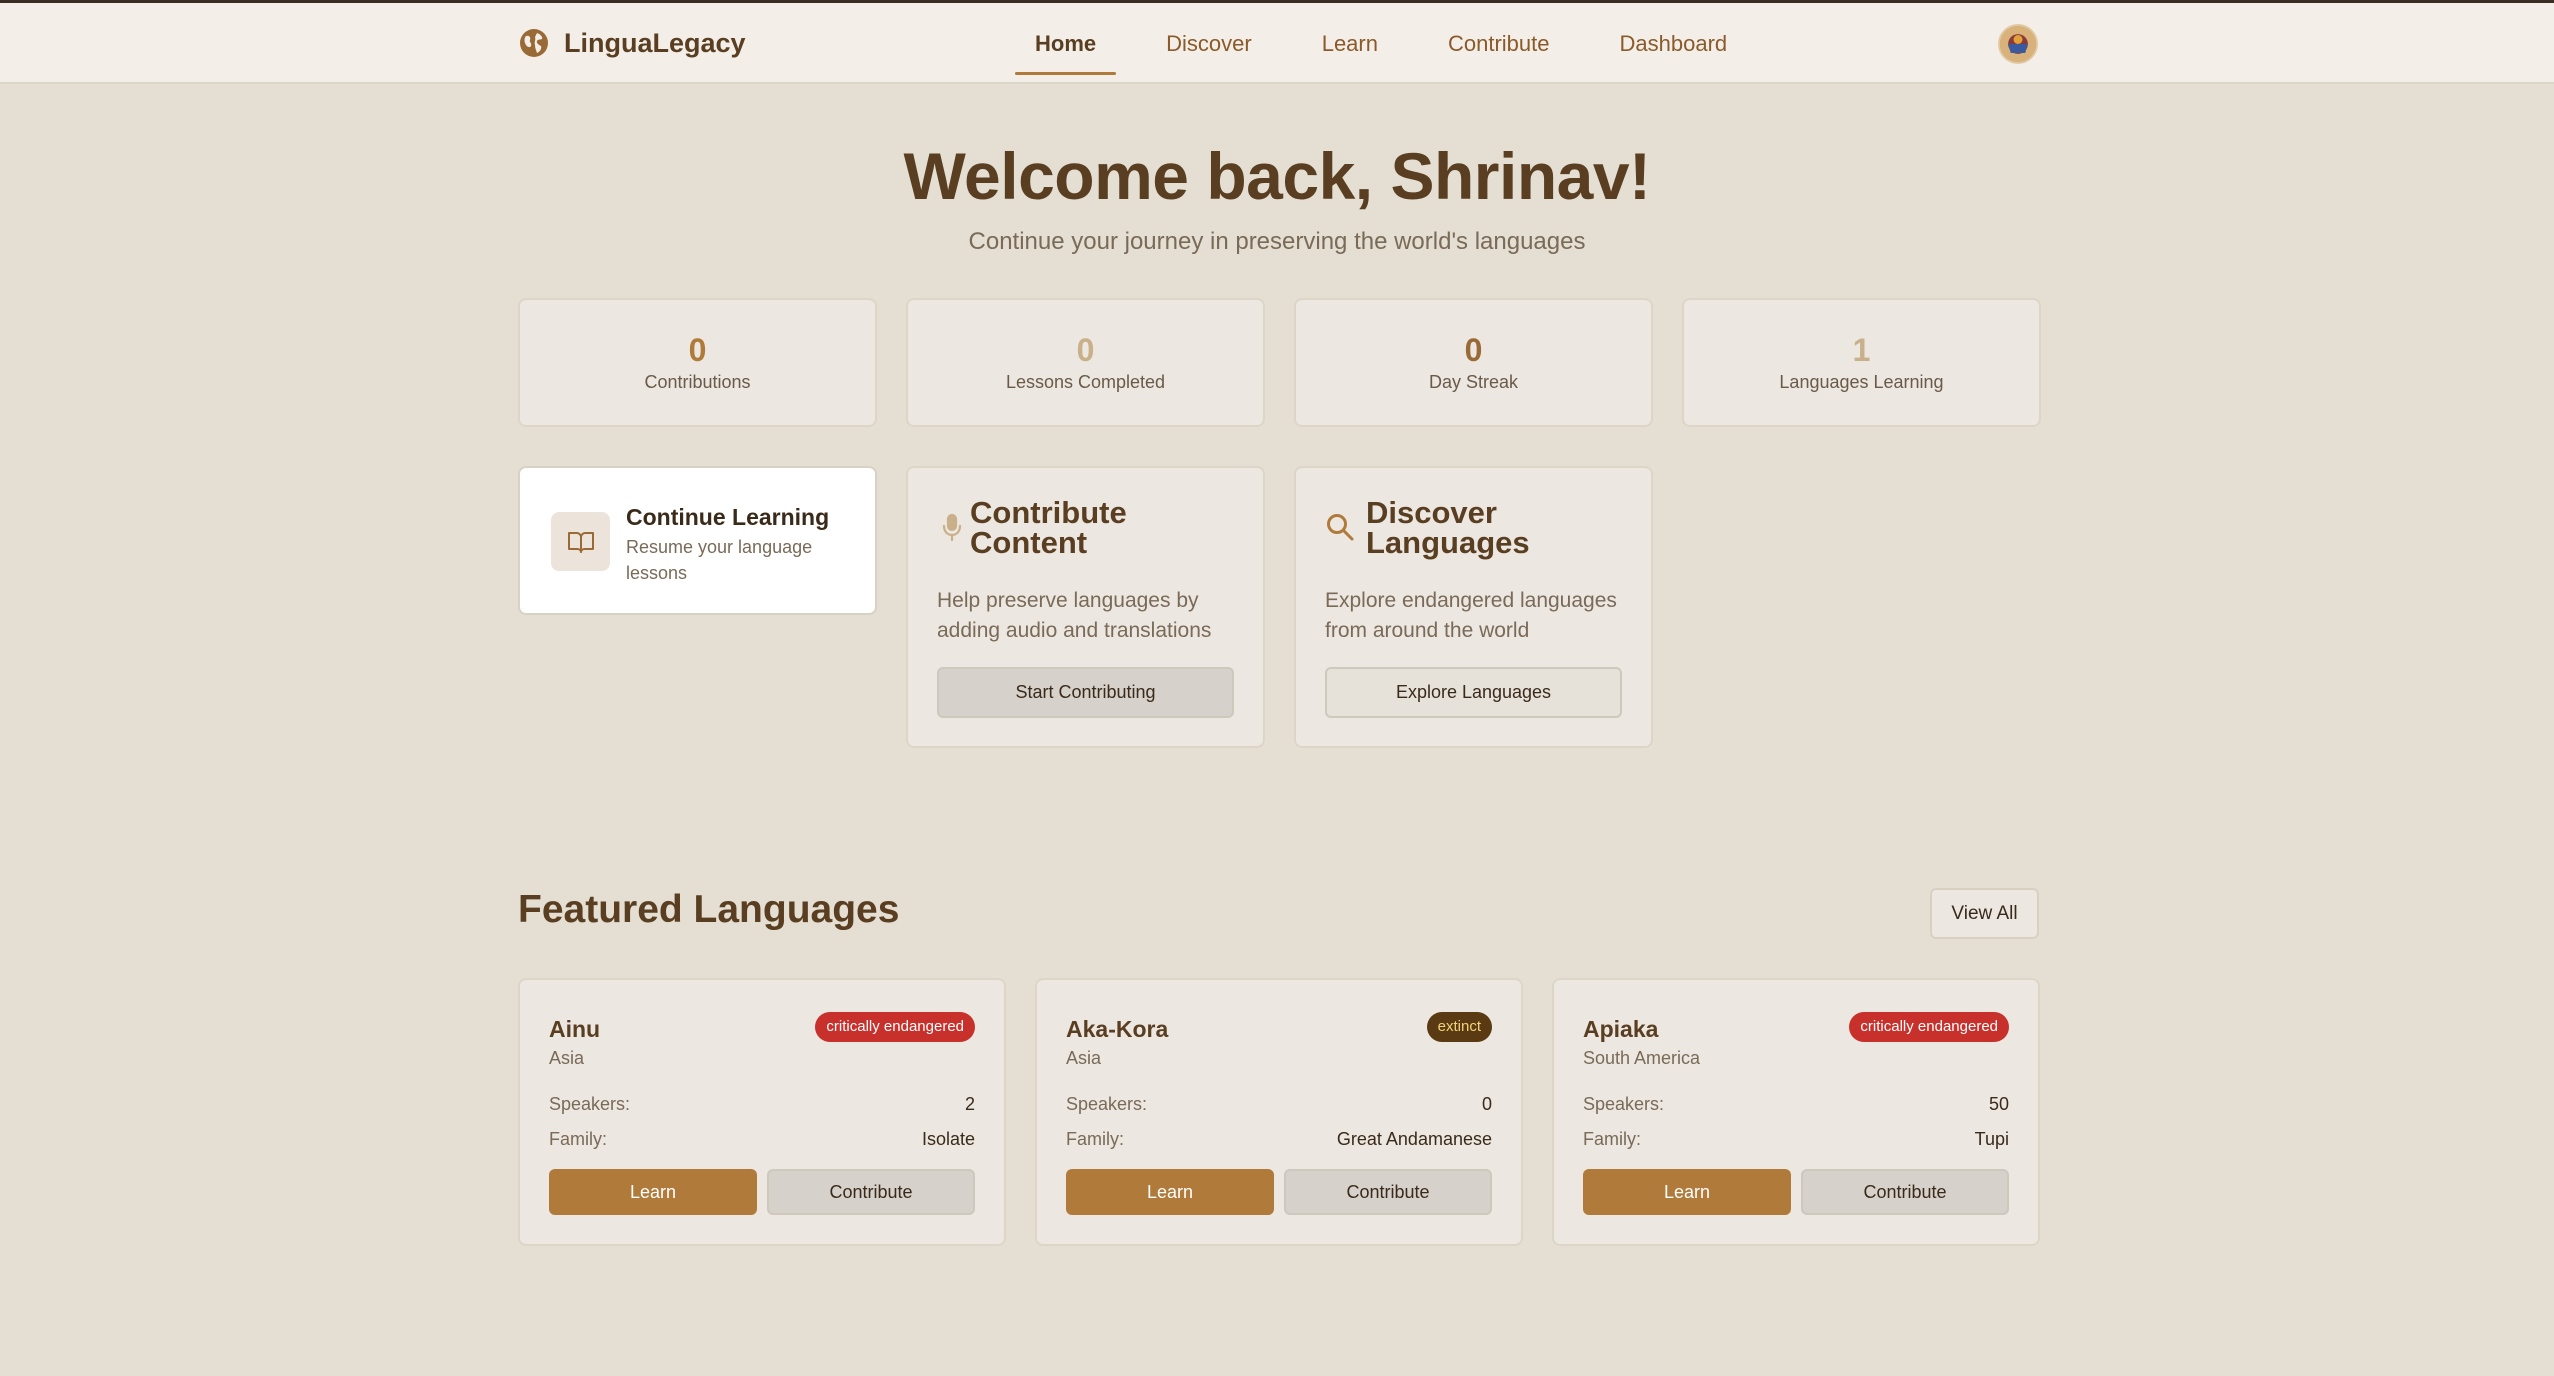  Describe the element at coordinates (1796, 1106) in the screenshot. I see `speakers-row: Speakers: 50` at that location.